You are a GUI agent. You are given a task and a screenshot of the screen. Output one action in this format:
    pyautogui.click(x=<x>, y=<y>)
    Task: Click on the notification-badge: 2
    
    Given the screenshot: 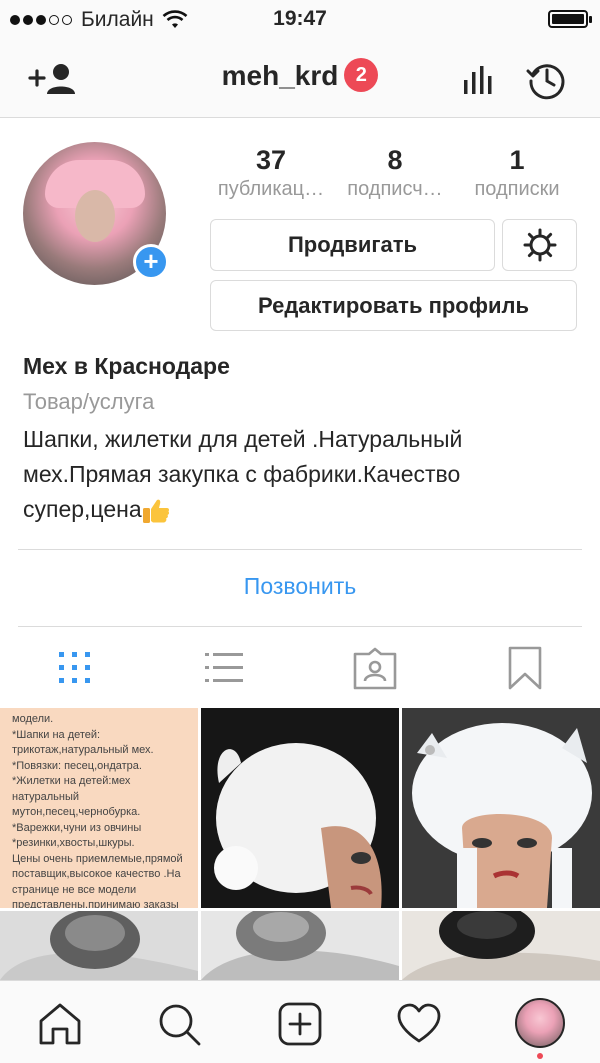 What is the action you would take?
    pyautogui.click(x=361, y=74)
    